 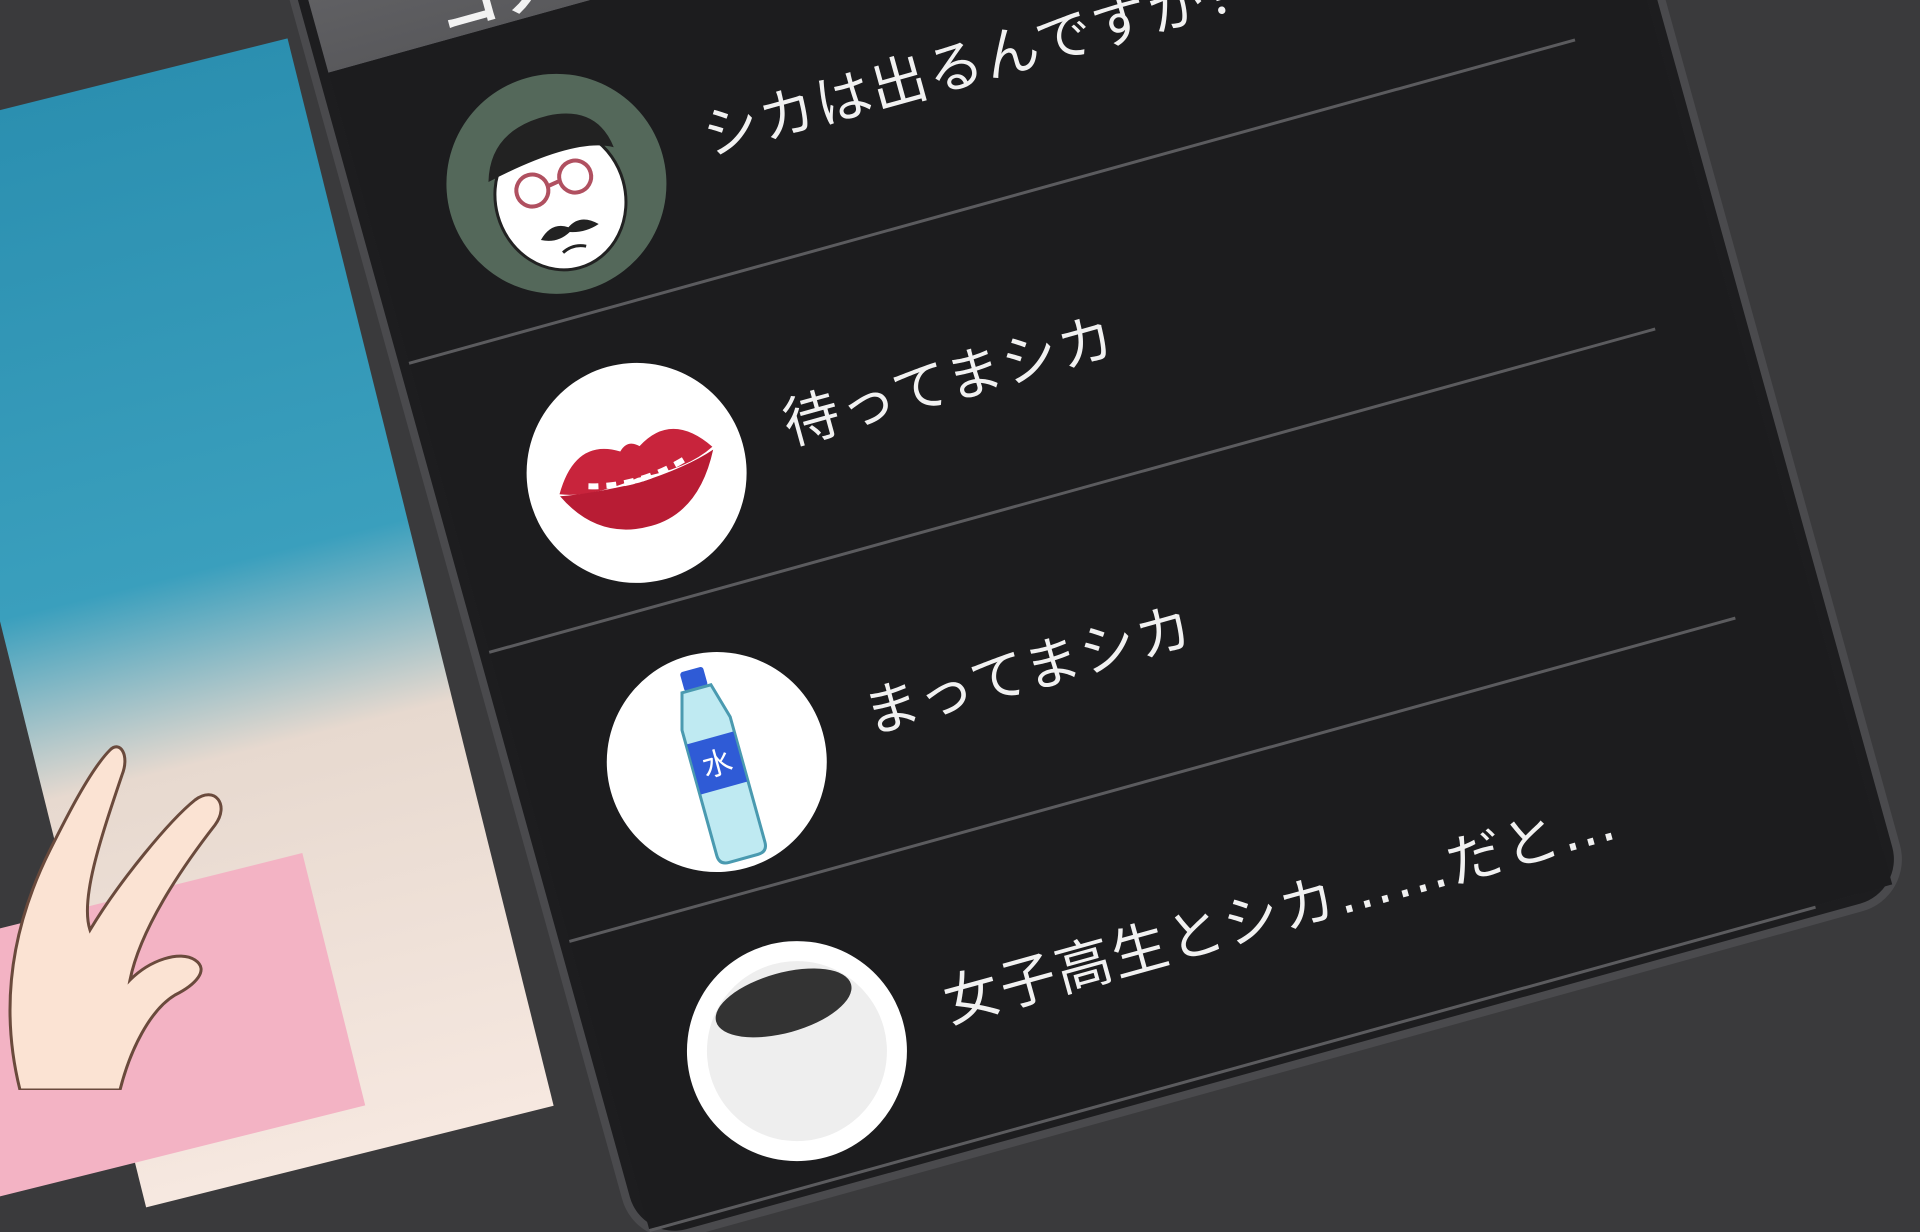 I want to click on comment-text: 待ってまシカ, so click(x=950, y=381).